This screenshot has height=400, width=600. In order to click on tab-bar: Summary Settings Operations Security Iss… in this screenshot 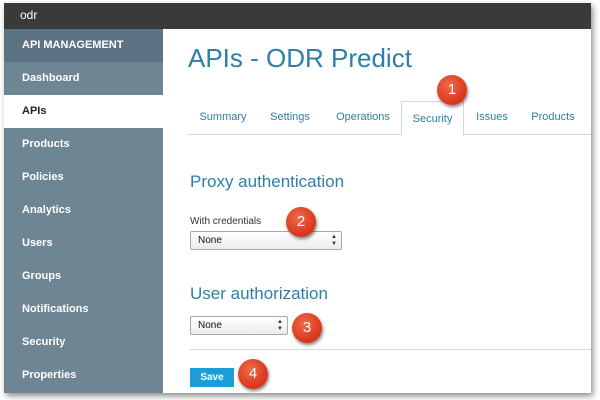, I will do `click(389, 118)`.